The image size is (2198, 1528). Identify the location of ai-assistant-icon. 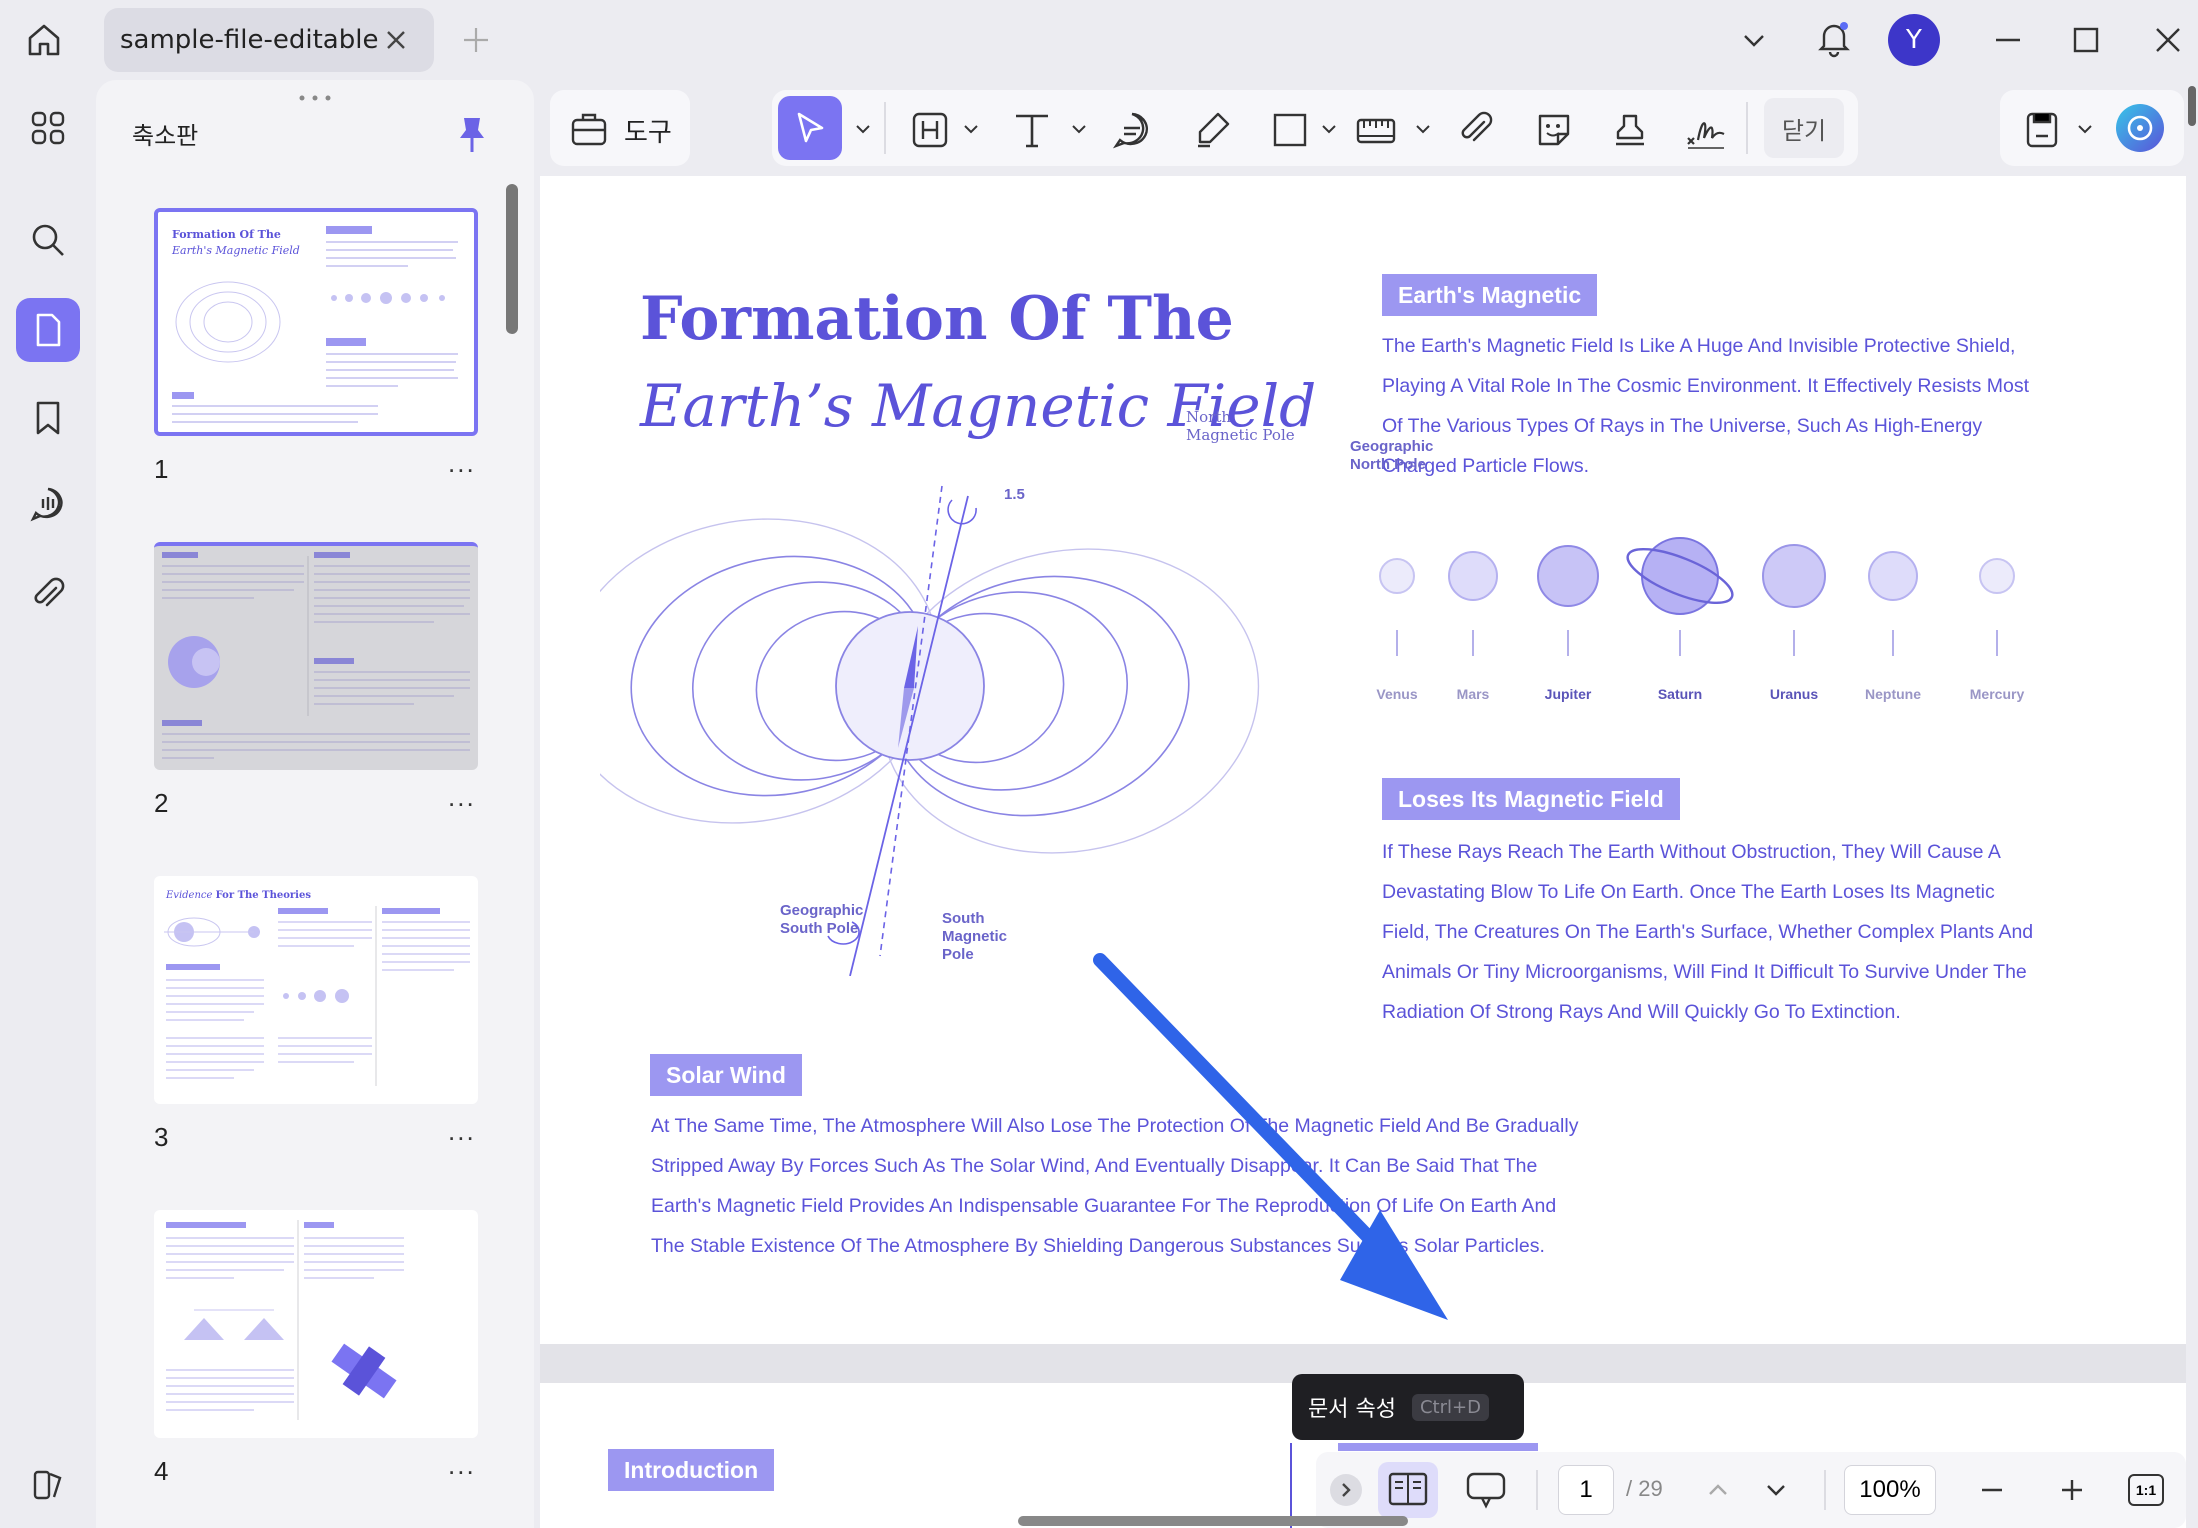
(2140, 128).